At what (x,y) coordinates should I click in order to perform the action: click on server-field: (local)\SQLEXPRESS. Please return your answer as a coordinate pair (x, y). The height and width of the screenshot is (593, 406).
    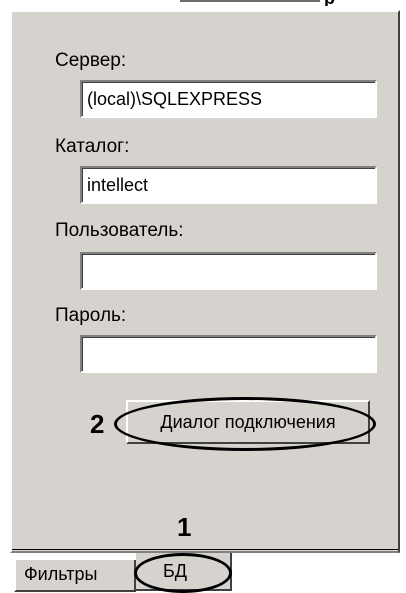
    Looking at the image, I should click on (228, 99).